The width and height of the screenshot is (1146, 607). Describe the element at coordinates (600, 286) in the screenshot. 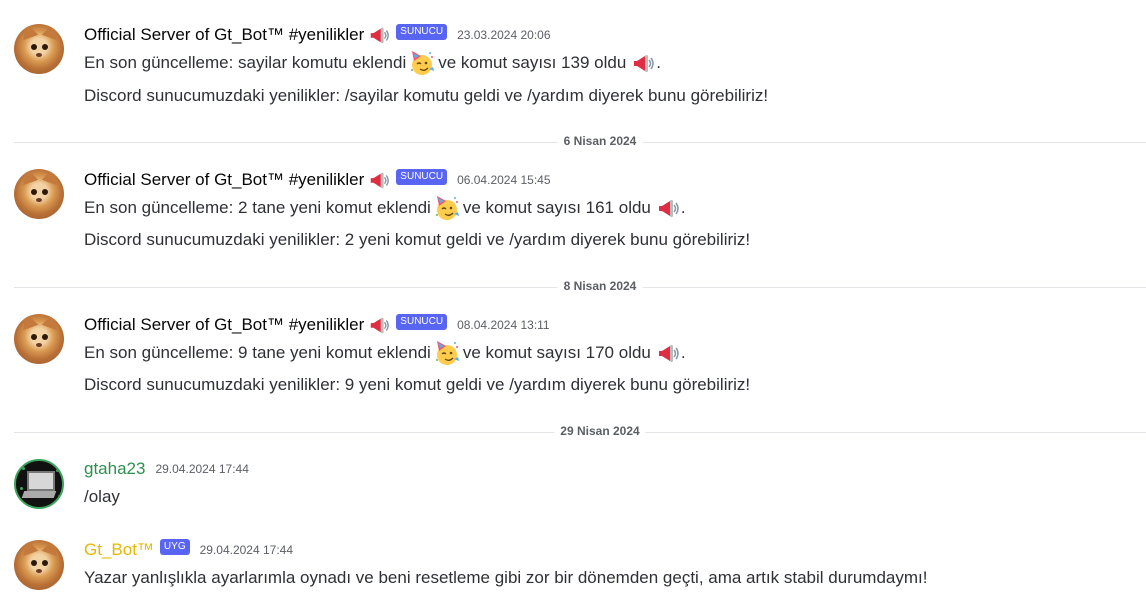

I see `date-divider-label: 8 Nisan 2024` at that location.